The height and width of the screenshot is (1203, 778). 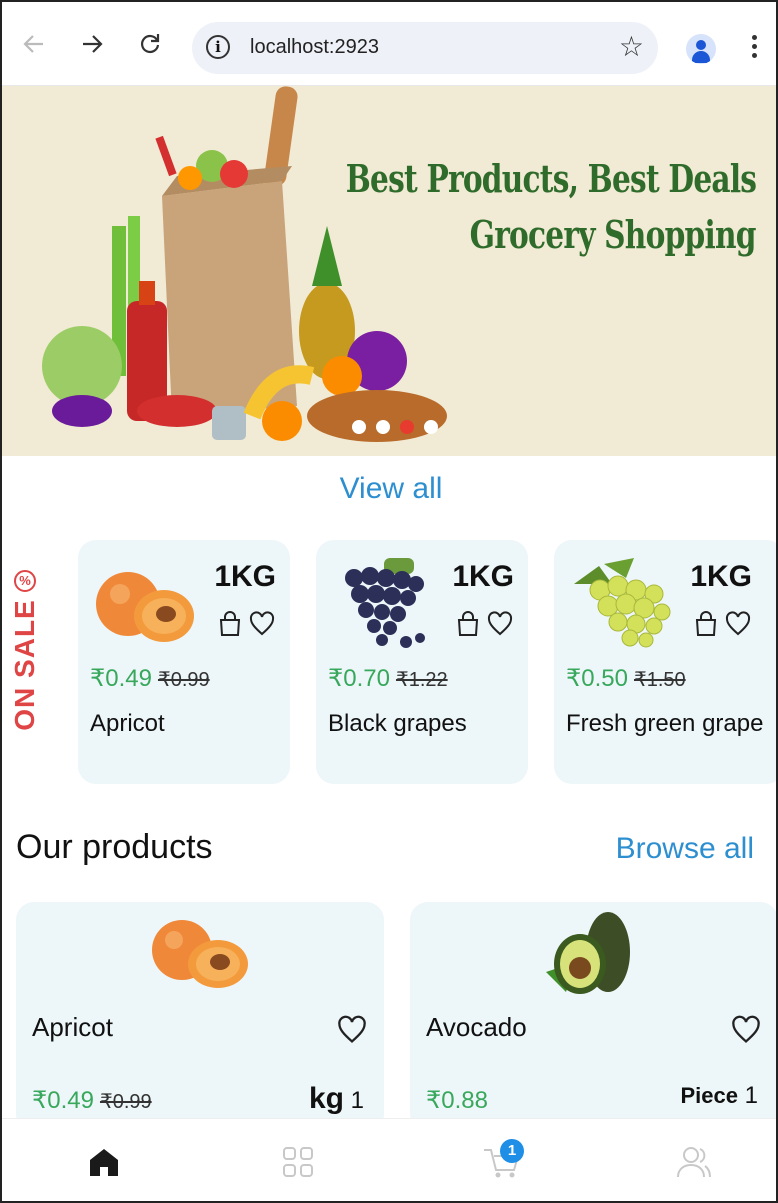 I want to click on cart-icon: 1, so click(x=502, y=1162).